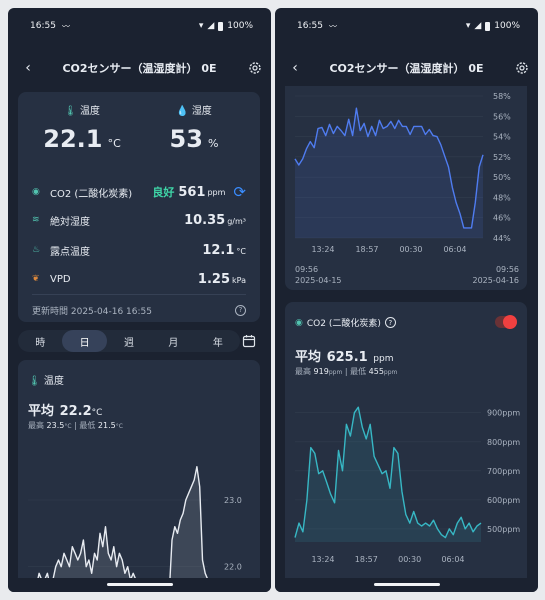 This screenshot has height=600, width=545. I want to click on y-tick-label: 23.0, so click(233, 500).